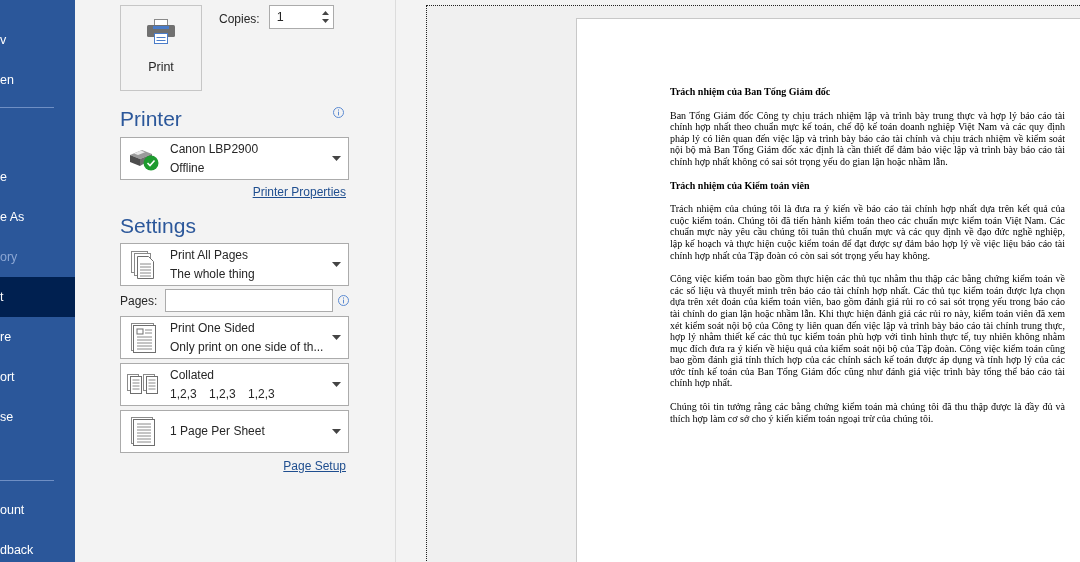 The height and width of the screenshot is (562, 1080). What do you see at coordinates (239, 19) in the screenshot?
I see `copies-label: Copies:` at bounding box center [239, 19].